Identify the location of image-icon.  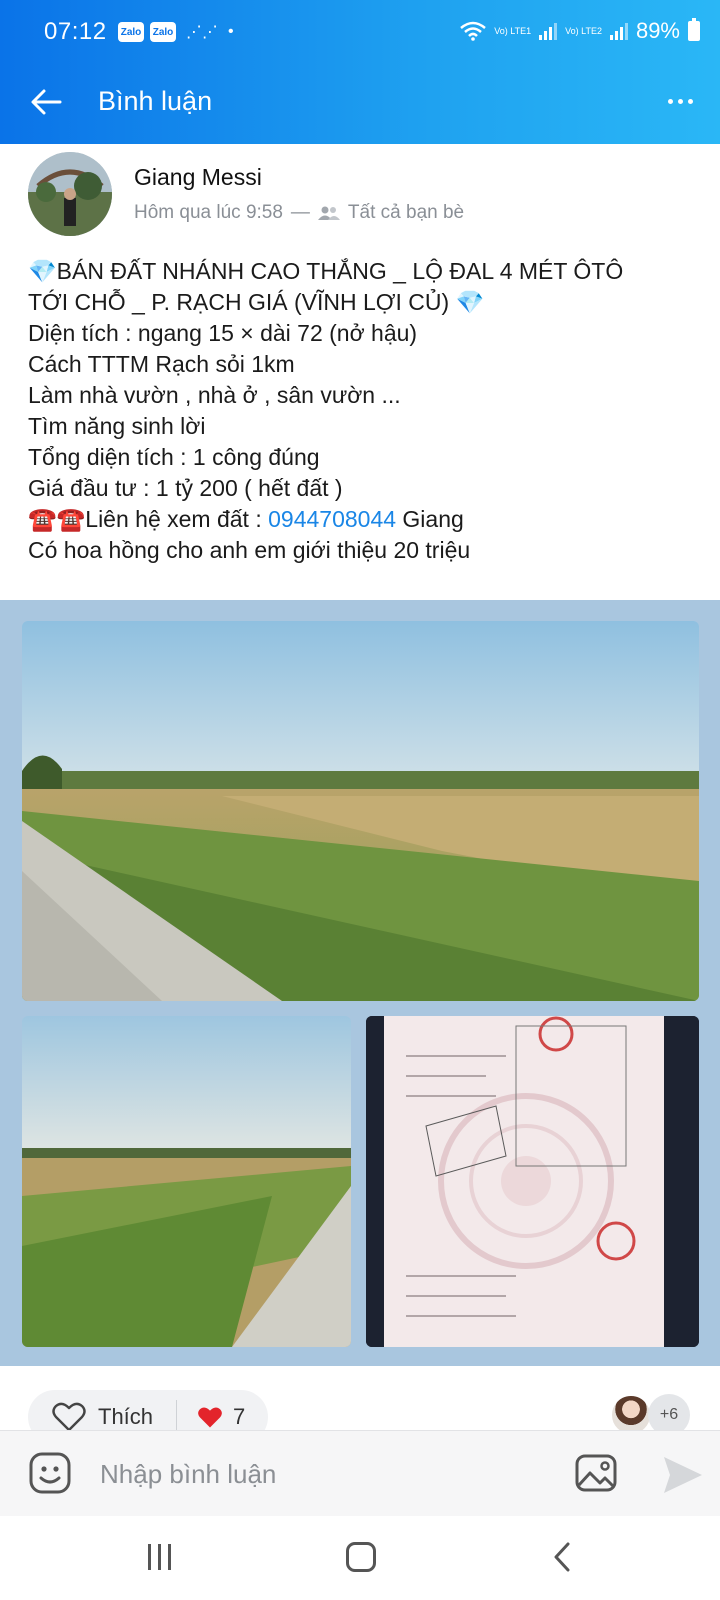
(596, 1473).